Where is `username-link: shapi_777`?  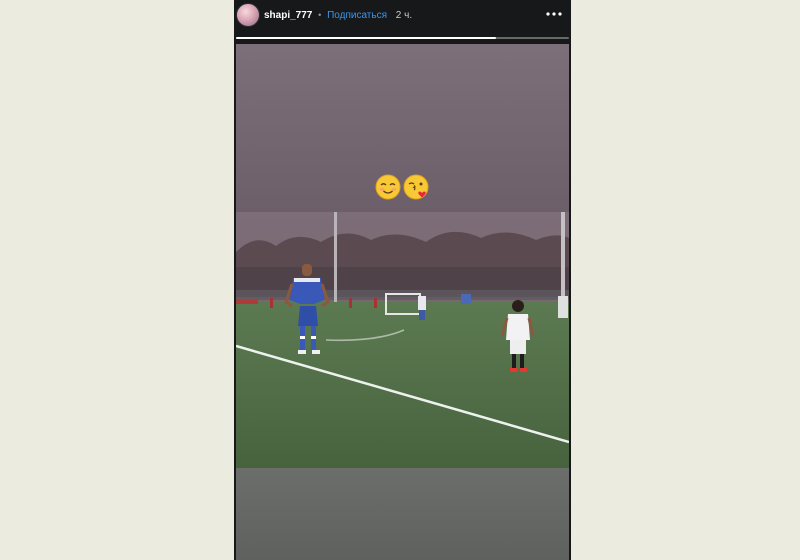
username-link: shapi_777 is located at coordinates (288, 15).